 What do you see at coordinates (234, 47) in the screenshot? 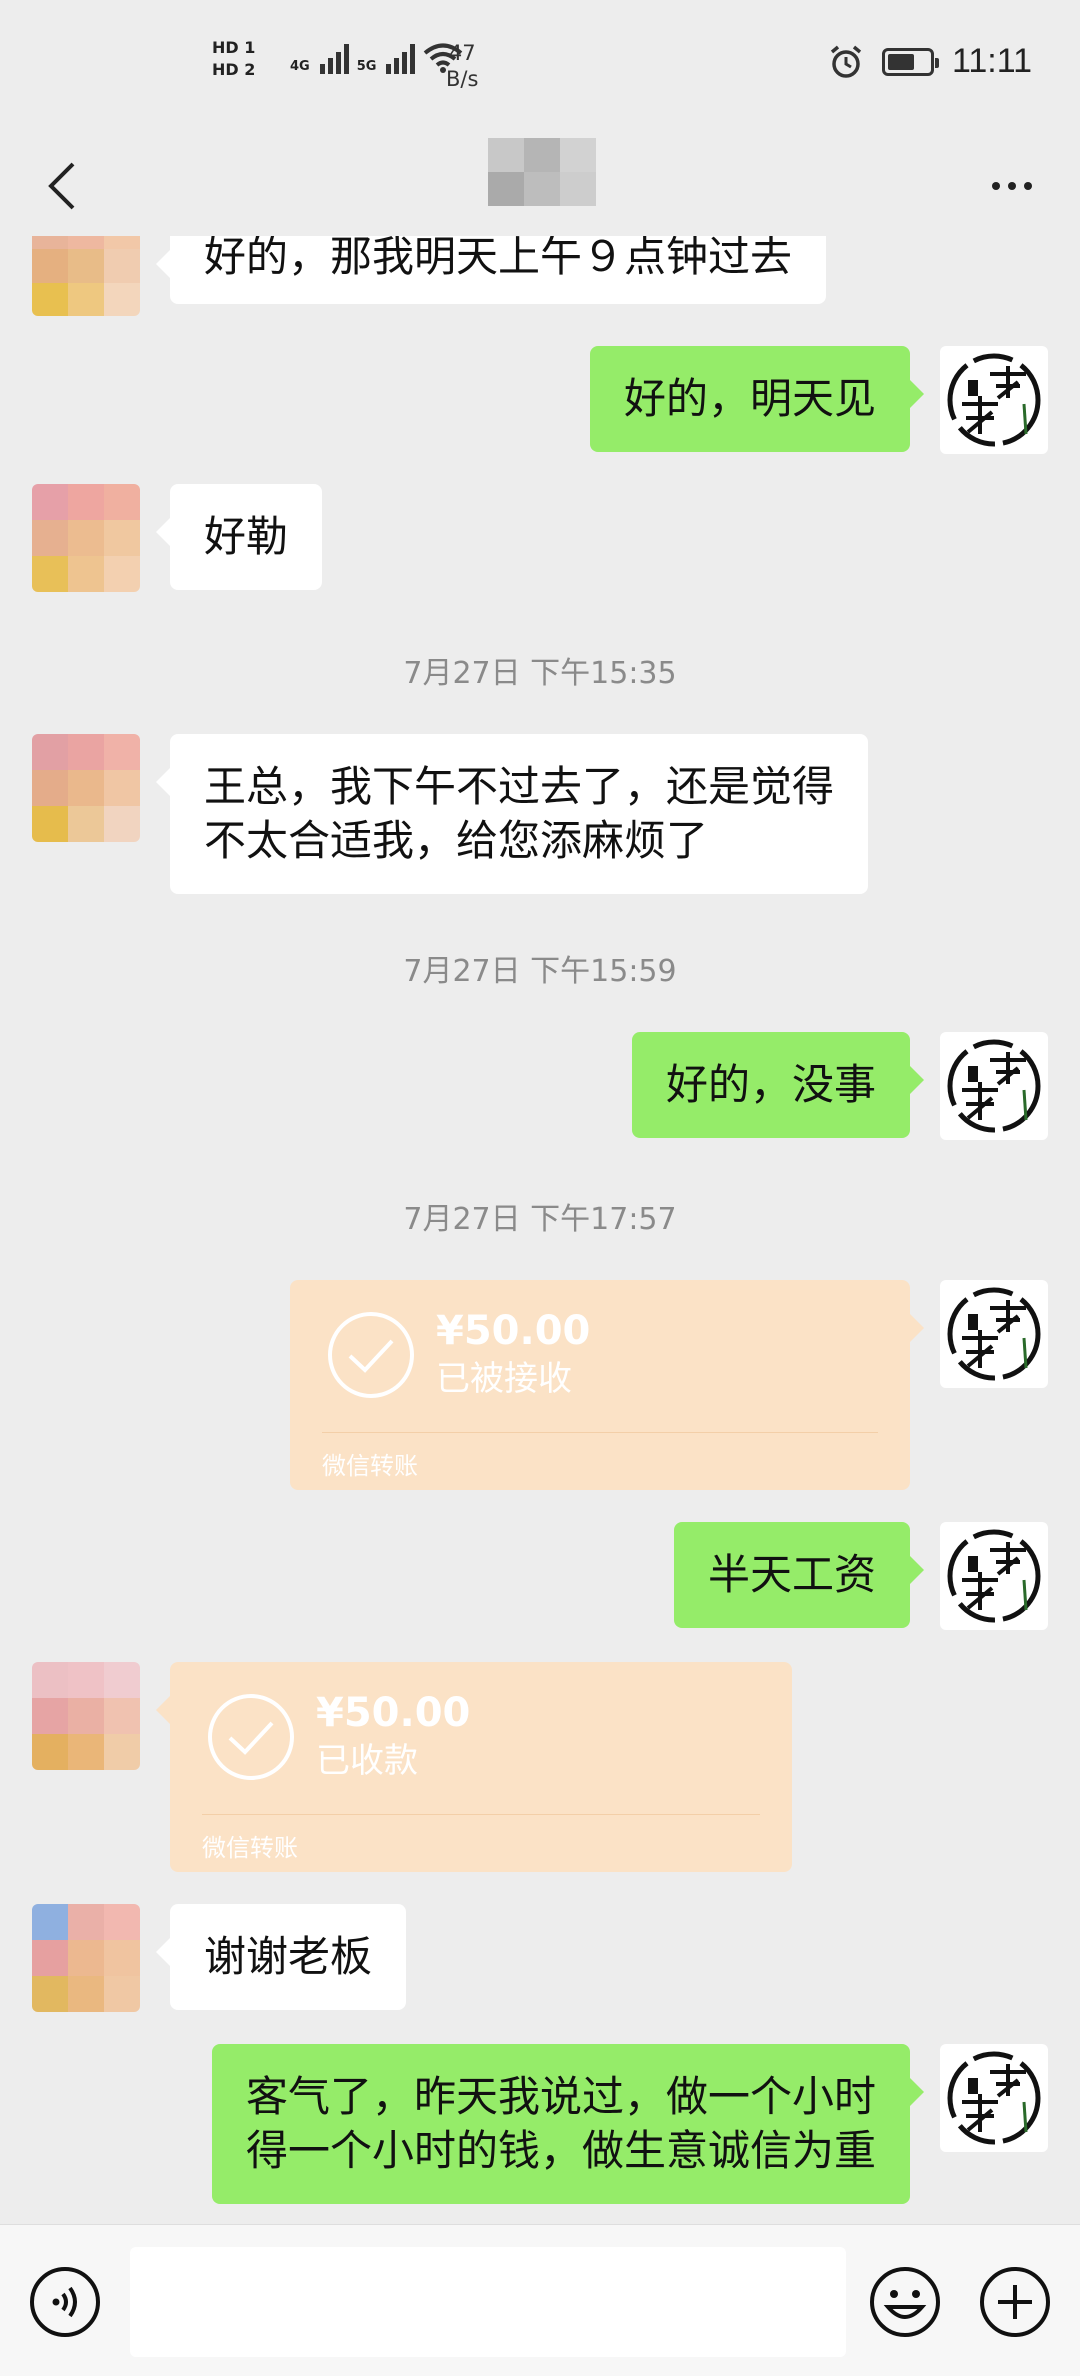
I see `hd1-label: HD 1` at bounding box center [234, 47].